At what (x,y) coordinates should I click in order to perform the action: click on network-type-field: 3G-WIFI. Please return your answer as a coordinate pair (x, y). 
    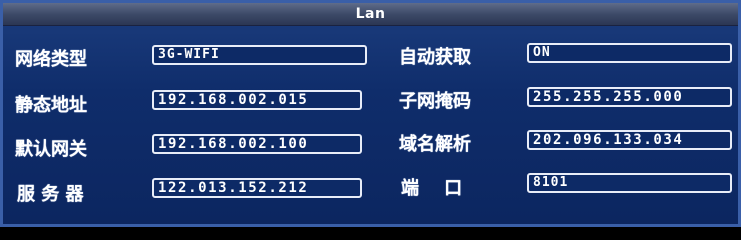
    Looking at the image, I should click on (259, 55).